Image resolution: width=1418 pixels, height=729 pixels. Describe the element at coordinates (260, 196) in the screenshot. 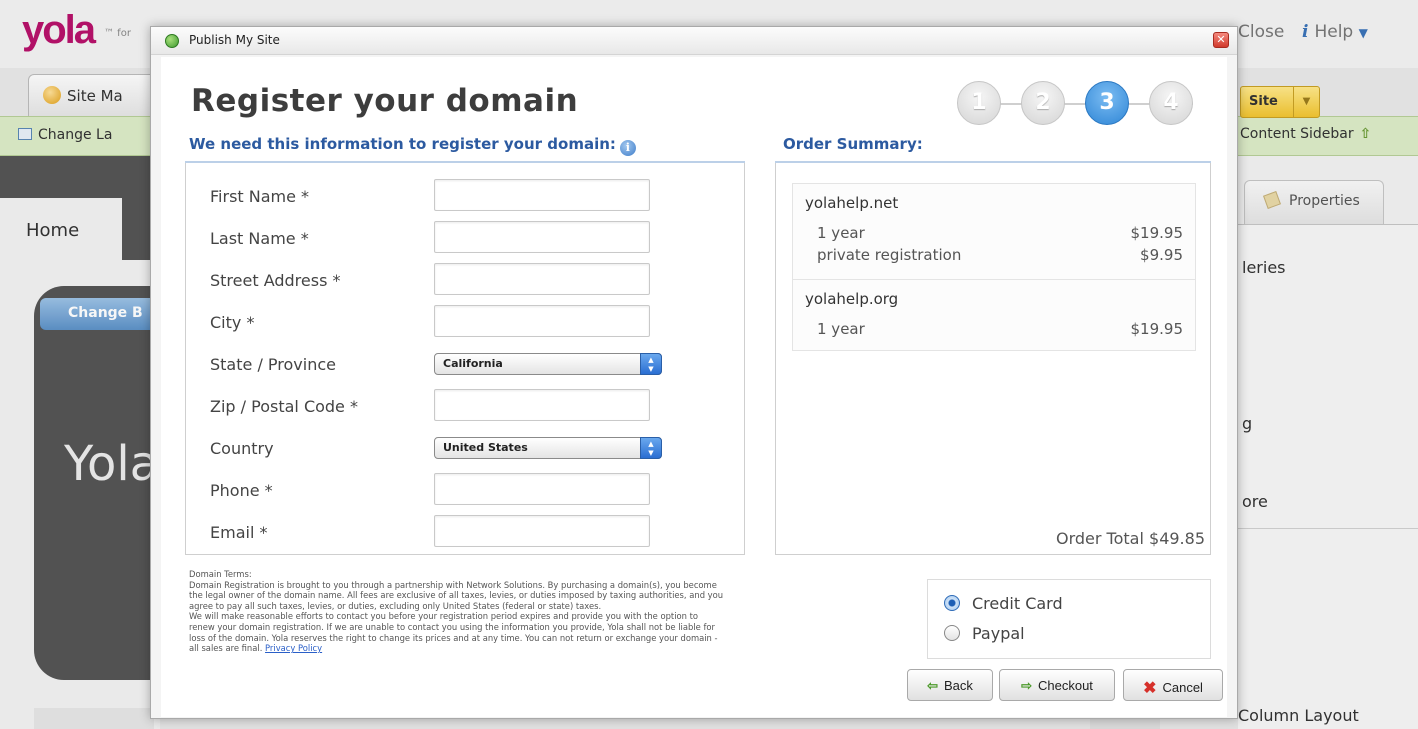

I see `first-name-label: First Name *` at that location.